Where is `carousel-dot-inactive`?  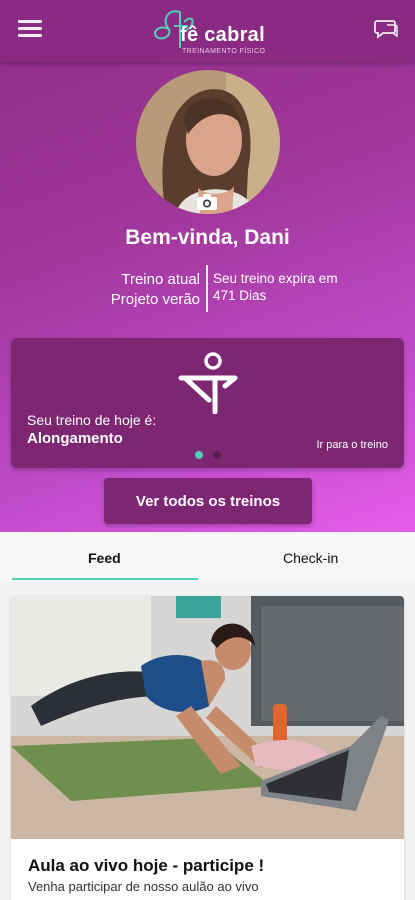 carousel-dot-inactive is located at coordinates (217, 455).